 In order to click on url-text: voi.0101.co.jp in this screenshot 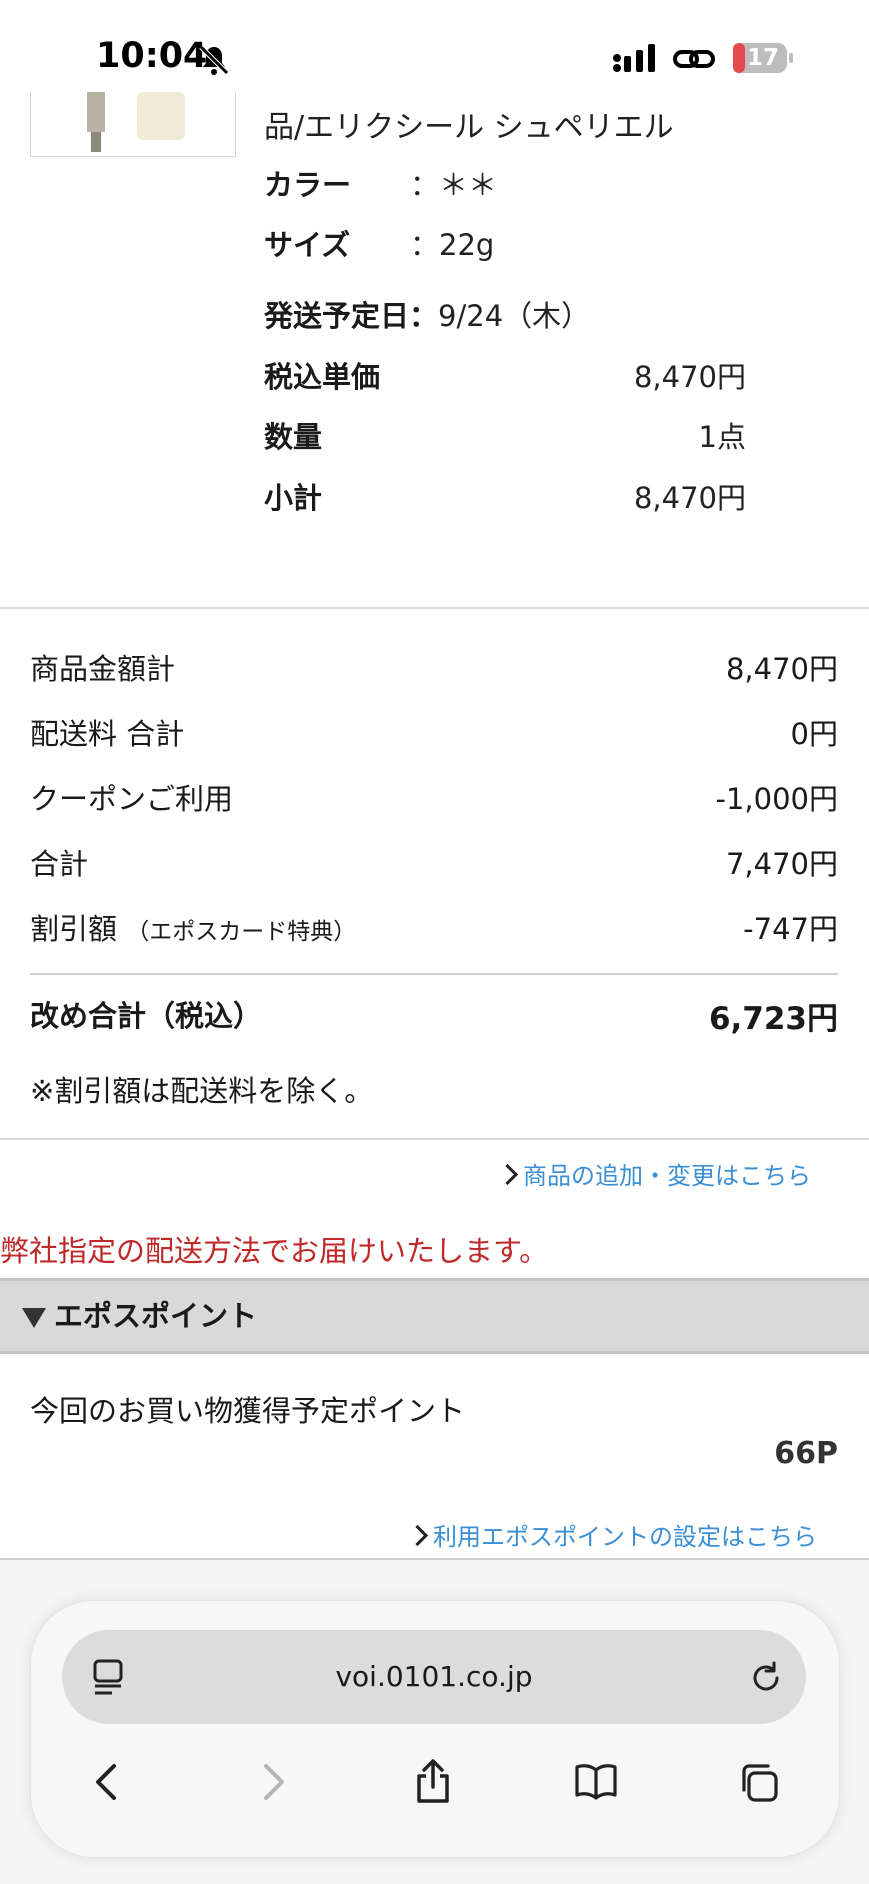, I will do `click(434, 1677)`.